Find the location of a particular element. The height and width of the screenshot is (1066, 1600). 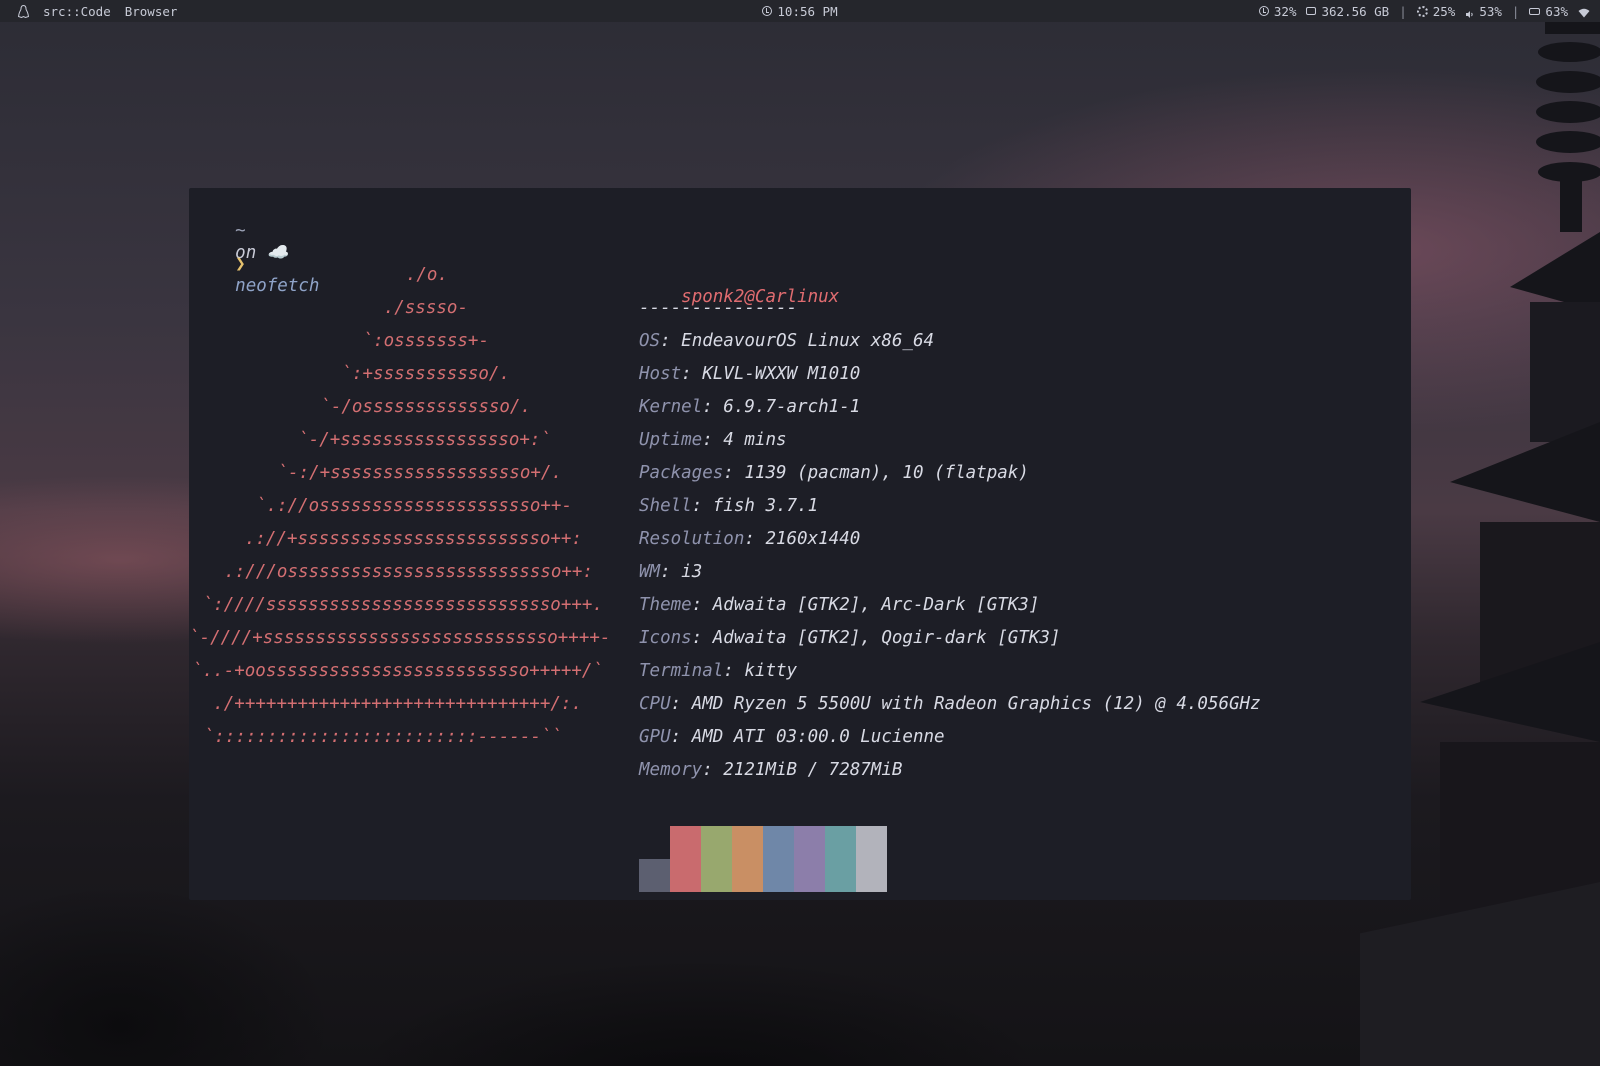

ascii-line: ./sssso- is located at coordinates (425, 308).